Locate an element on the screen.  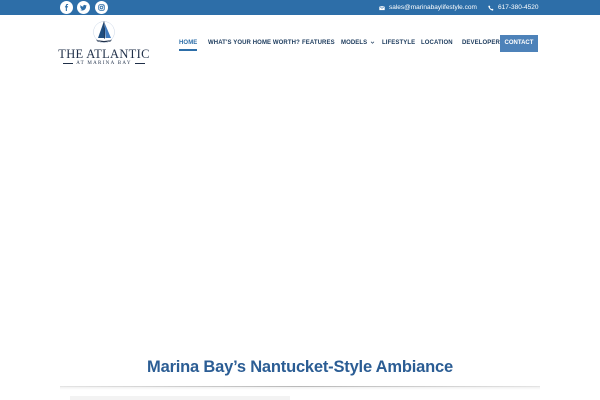
nav-location: LOCATION is located at coordinates (437, 43).